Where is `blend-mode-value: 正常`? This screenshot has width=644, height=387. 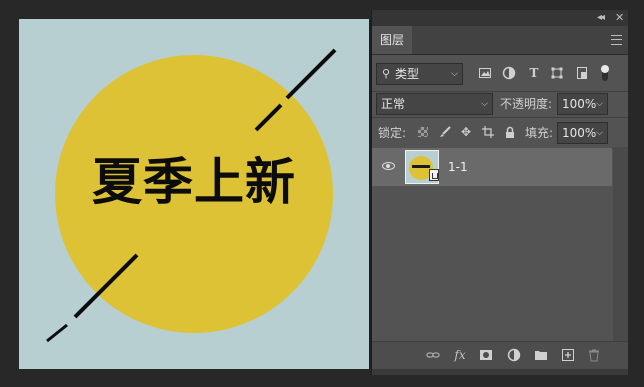 blend-mode-value: 正常 is located at coordinates (393, 104).